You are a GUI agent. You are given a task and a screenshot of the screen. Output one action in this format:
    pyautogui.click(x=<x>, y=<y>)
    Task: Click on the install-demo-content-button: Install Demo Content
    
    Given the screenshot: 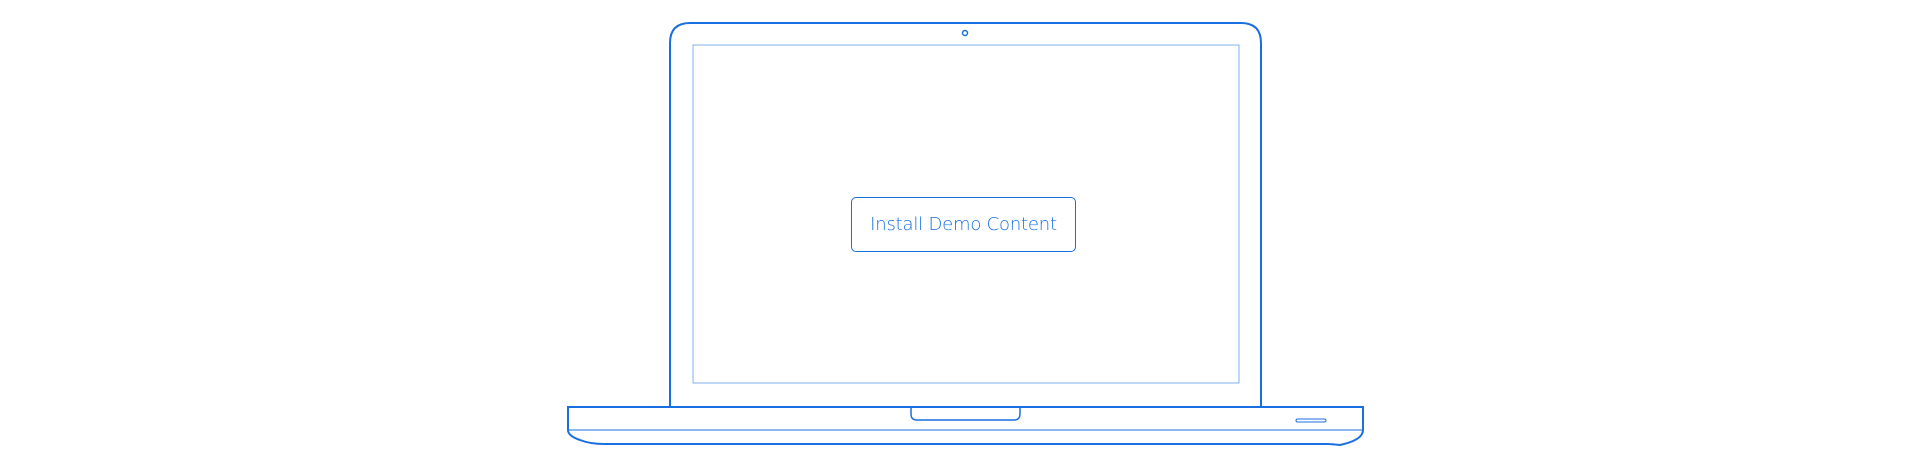 What is the action you would take?
    pyautogui.click(x=963, y=224)
    